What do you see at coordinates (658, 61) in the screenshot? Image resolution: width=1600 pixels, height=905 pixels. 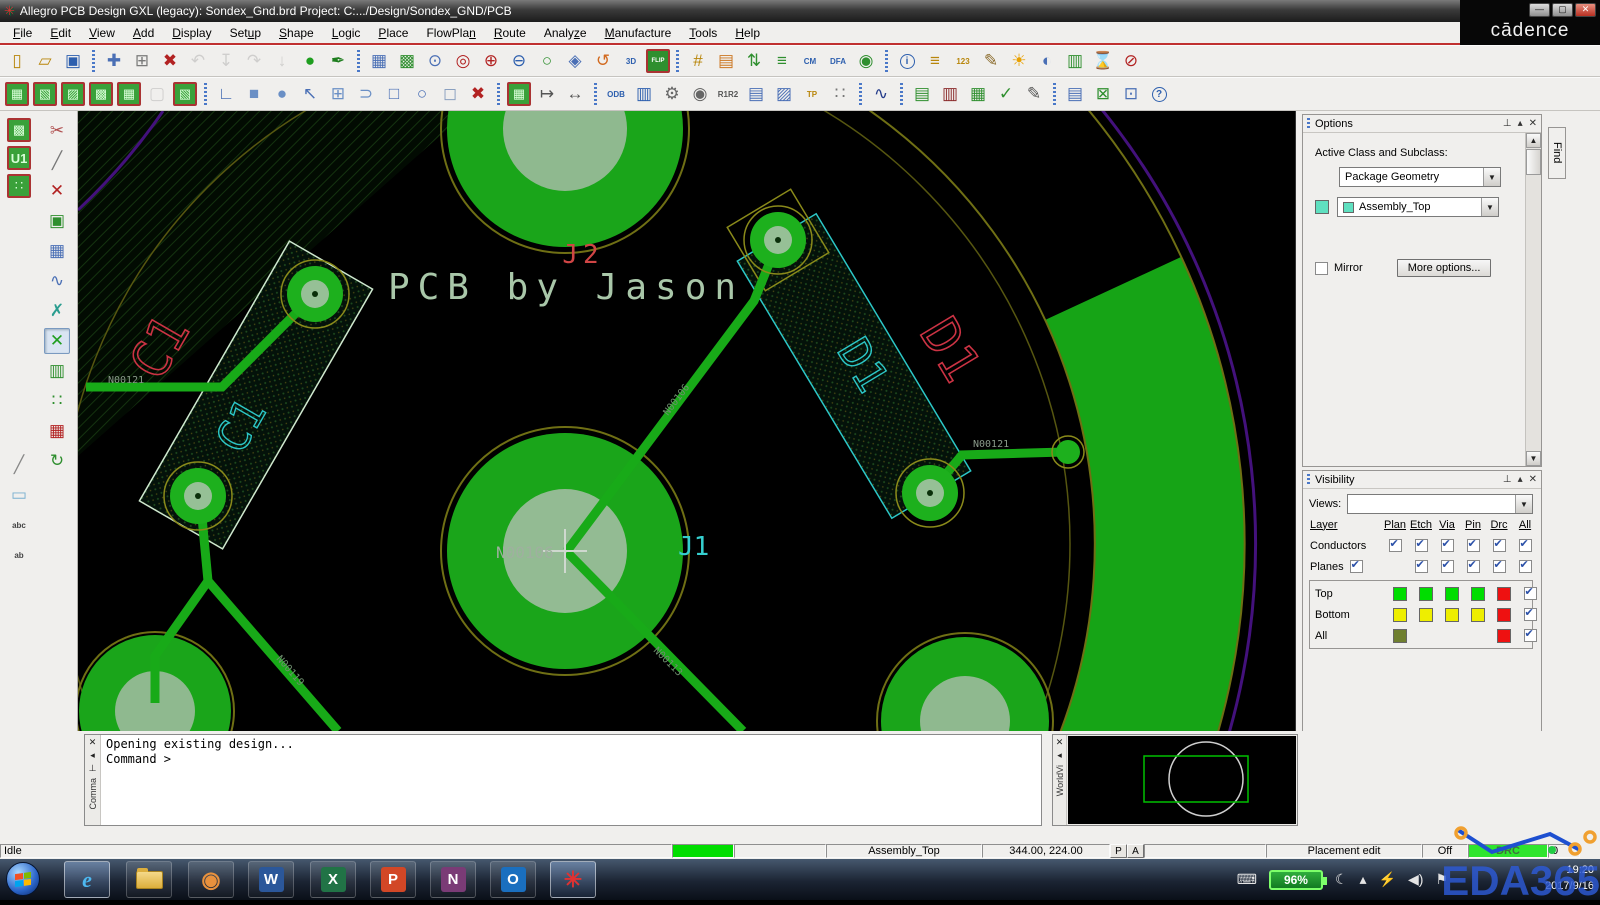 I see `flip-design-icon: FLIP` at bounding box center [658, 61].